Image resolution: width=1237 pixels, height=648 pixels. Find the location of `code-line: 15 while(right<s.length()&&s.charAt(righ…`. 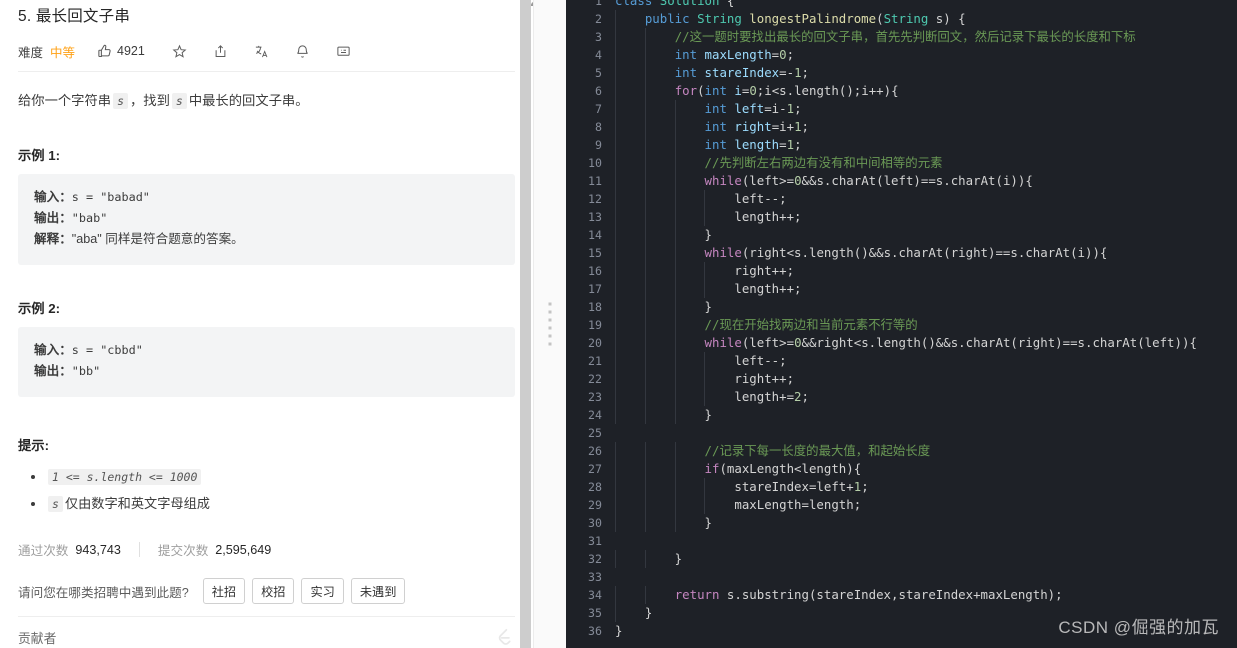

code-line: 15 while(right<s.length()&&s.charAt(righ… is located at coordinates (901, 253).